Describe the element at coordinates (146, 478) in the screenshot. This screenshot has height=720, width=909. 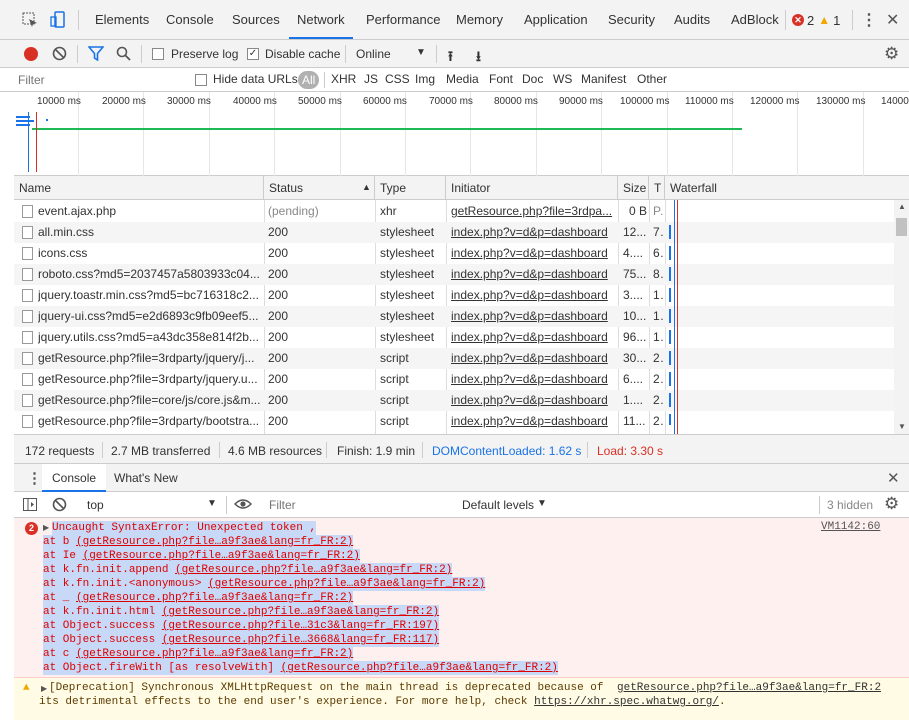
I see `drawer-tab-whats-new: What's New` at that location.